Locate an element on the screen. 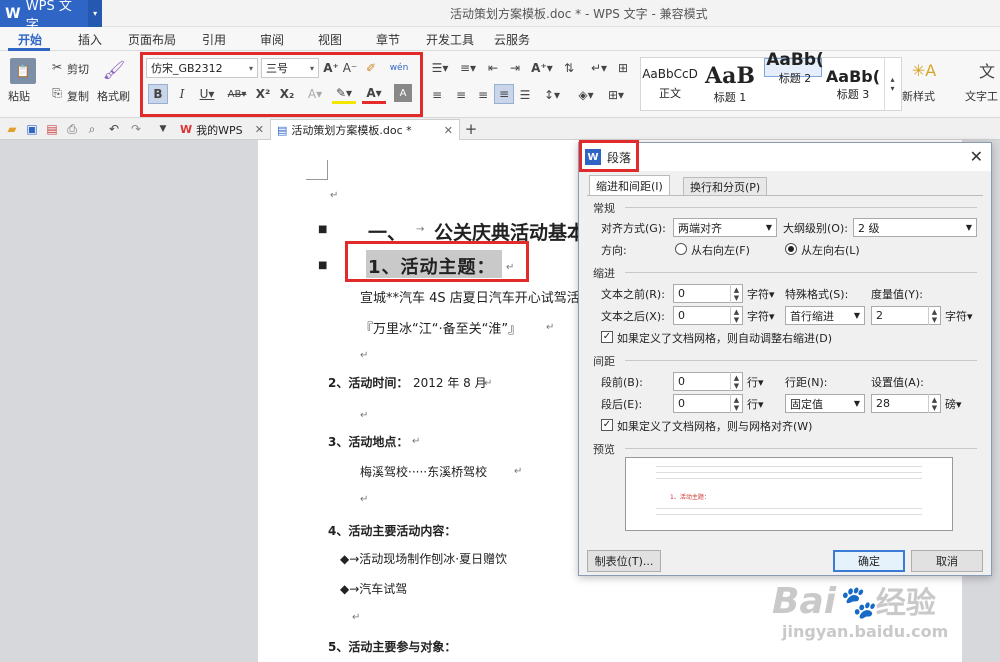 The image size is (1000, 662). chevron-down-icon: ▼ is located at coordinates (163, 129).